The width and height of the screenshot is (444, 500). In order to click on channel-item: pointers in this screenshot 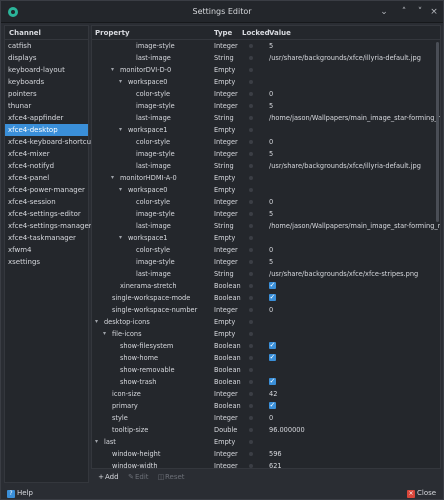, I will do `click(46, 94)`.